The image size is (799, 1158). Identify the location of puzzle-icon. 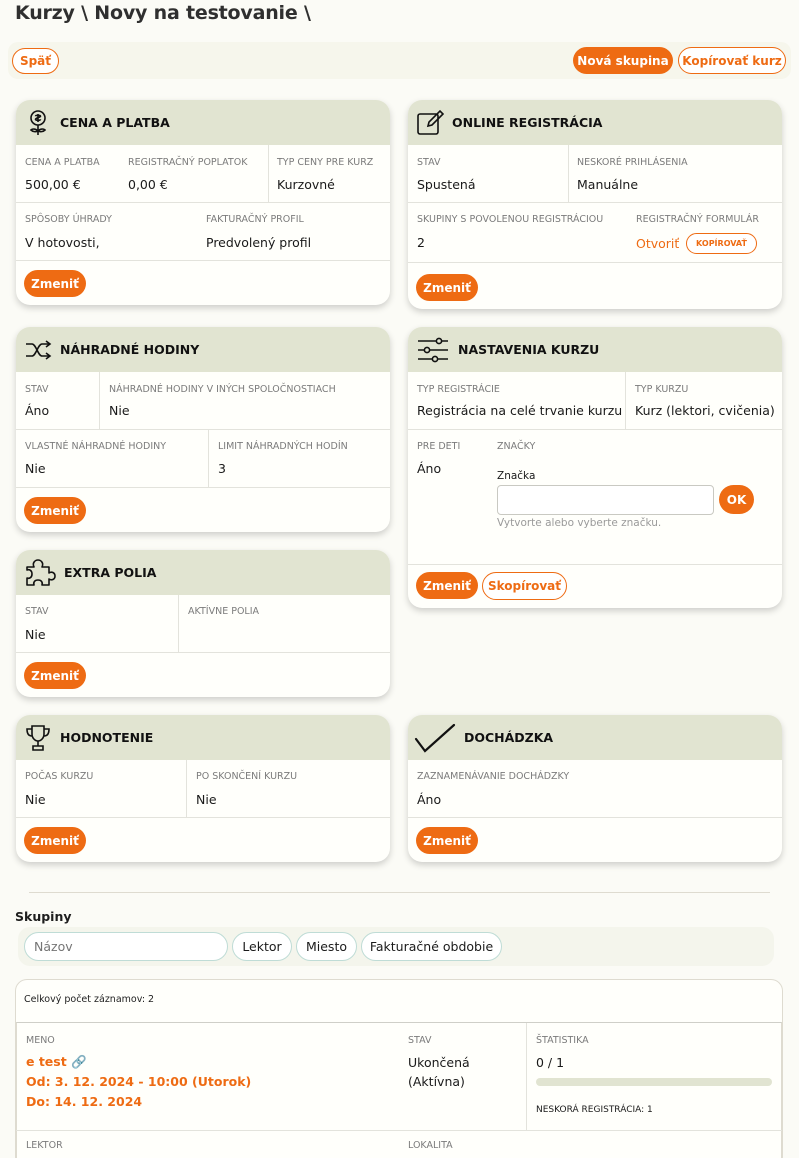
(40, 572).